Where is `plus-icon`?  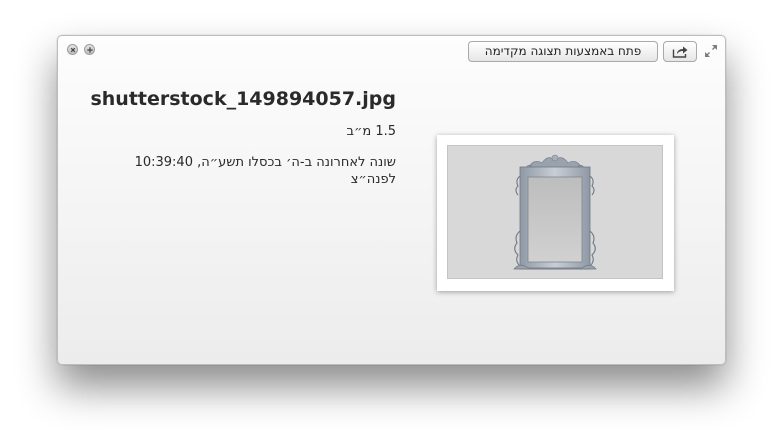
plus-icon is located at coordinates (89, 49).